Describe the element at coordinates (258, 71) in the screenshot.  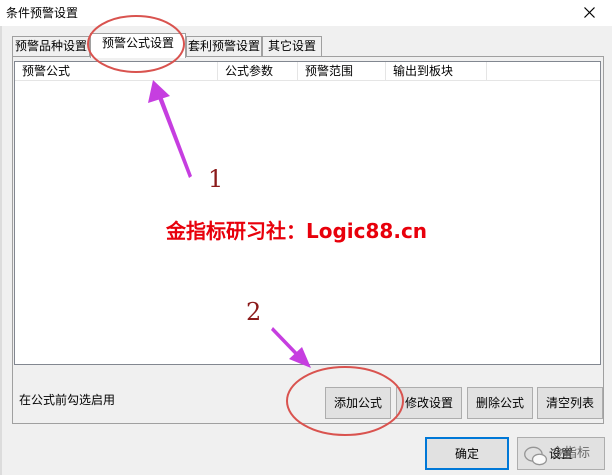
I see `column-header-params: 公式参数` at that location.